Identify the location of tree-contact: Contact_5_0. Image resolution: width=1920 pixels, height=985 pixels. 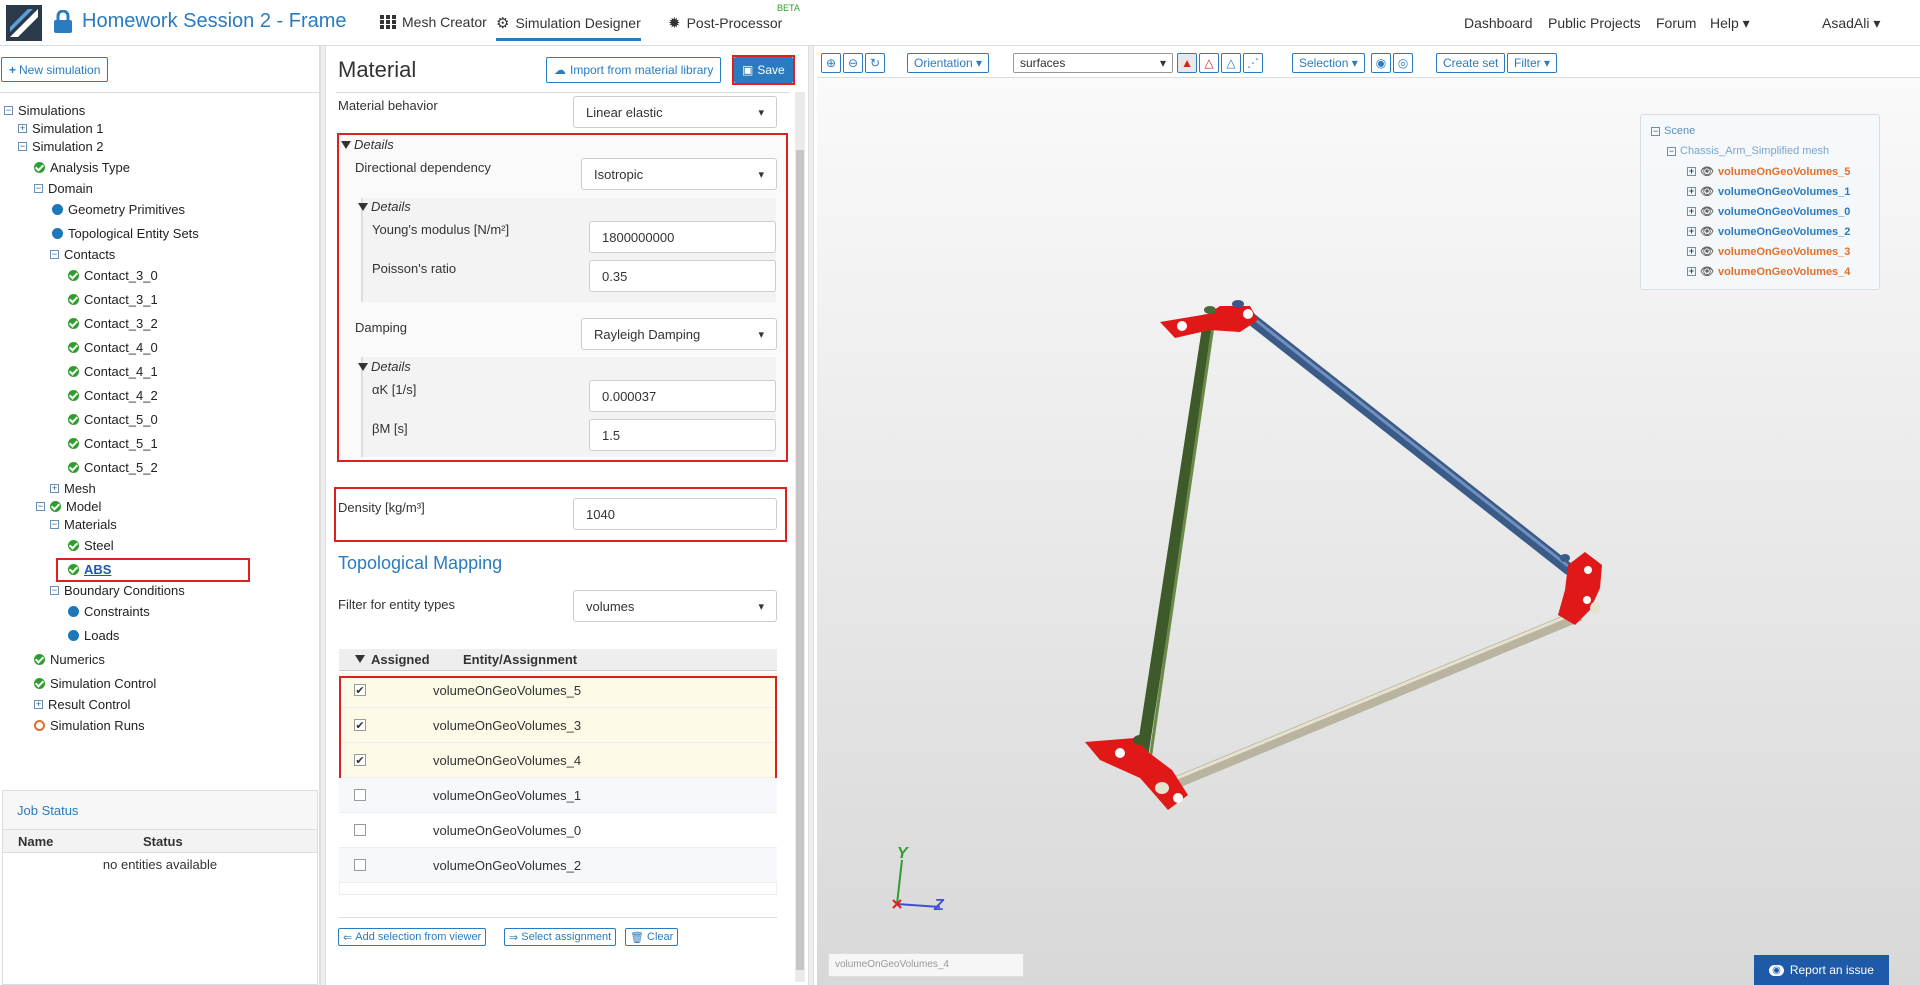
(113, 419).